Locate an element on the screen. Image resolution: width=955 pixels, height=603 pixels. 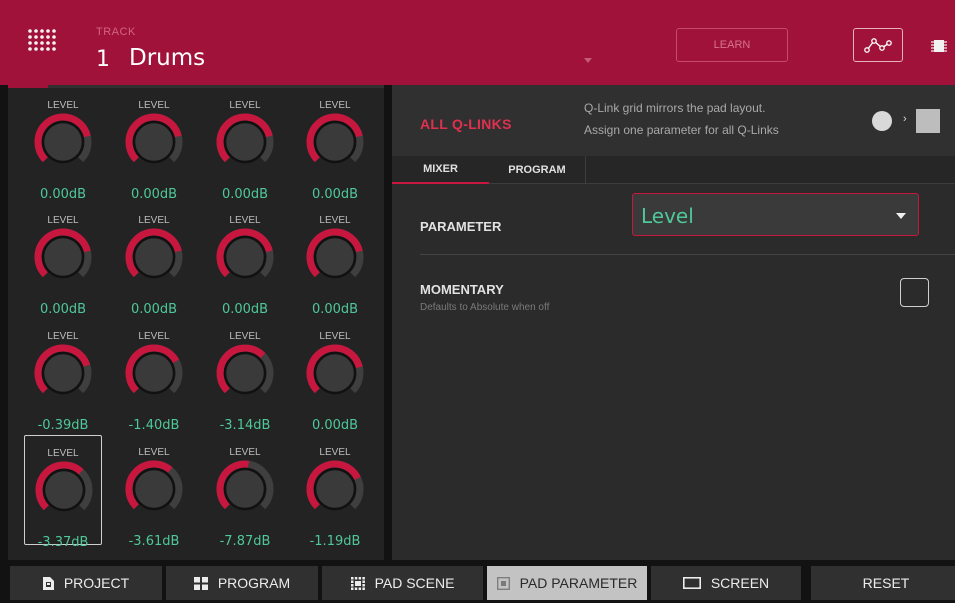
momentary-label: MOMENTARY is located at coordinates (462, 289).